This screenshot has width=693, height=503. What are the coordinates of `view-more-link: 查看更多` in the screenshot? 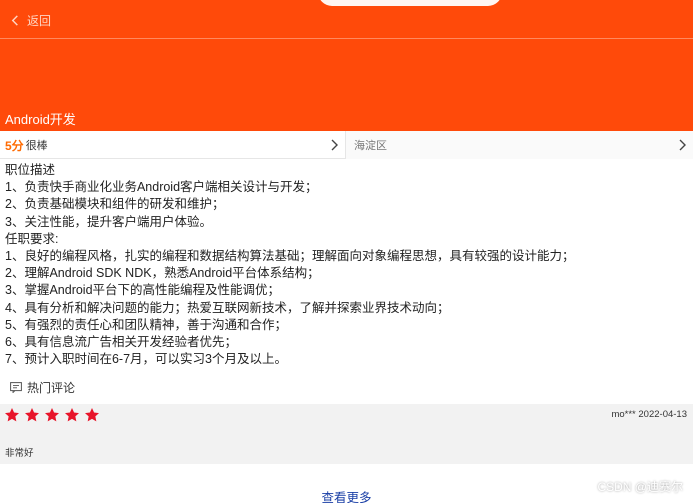 It's located at (346, 495).